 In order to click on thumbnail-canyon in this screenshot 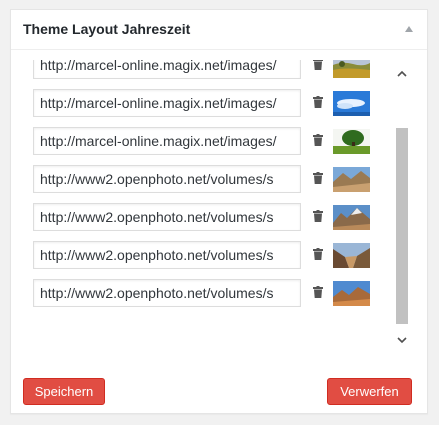, I will do `click(351, 255)`.